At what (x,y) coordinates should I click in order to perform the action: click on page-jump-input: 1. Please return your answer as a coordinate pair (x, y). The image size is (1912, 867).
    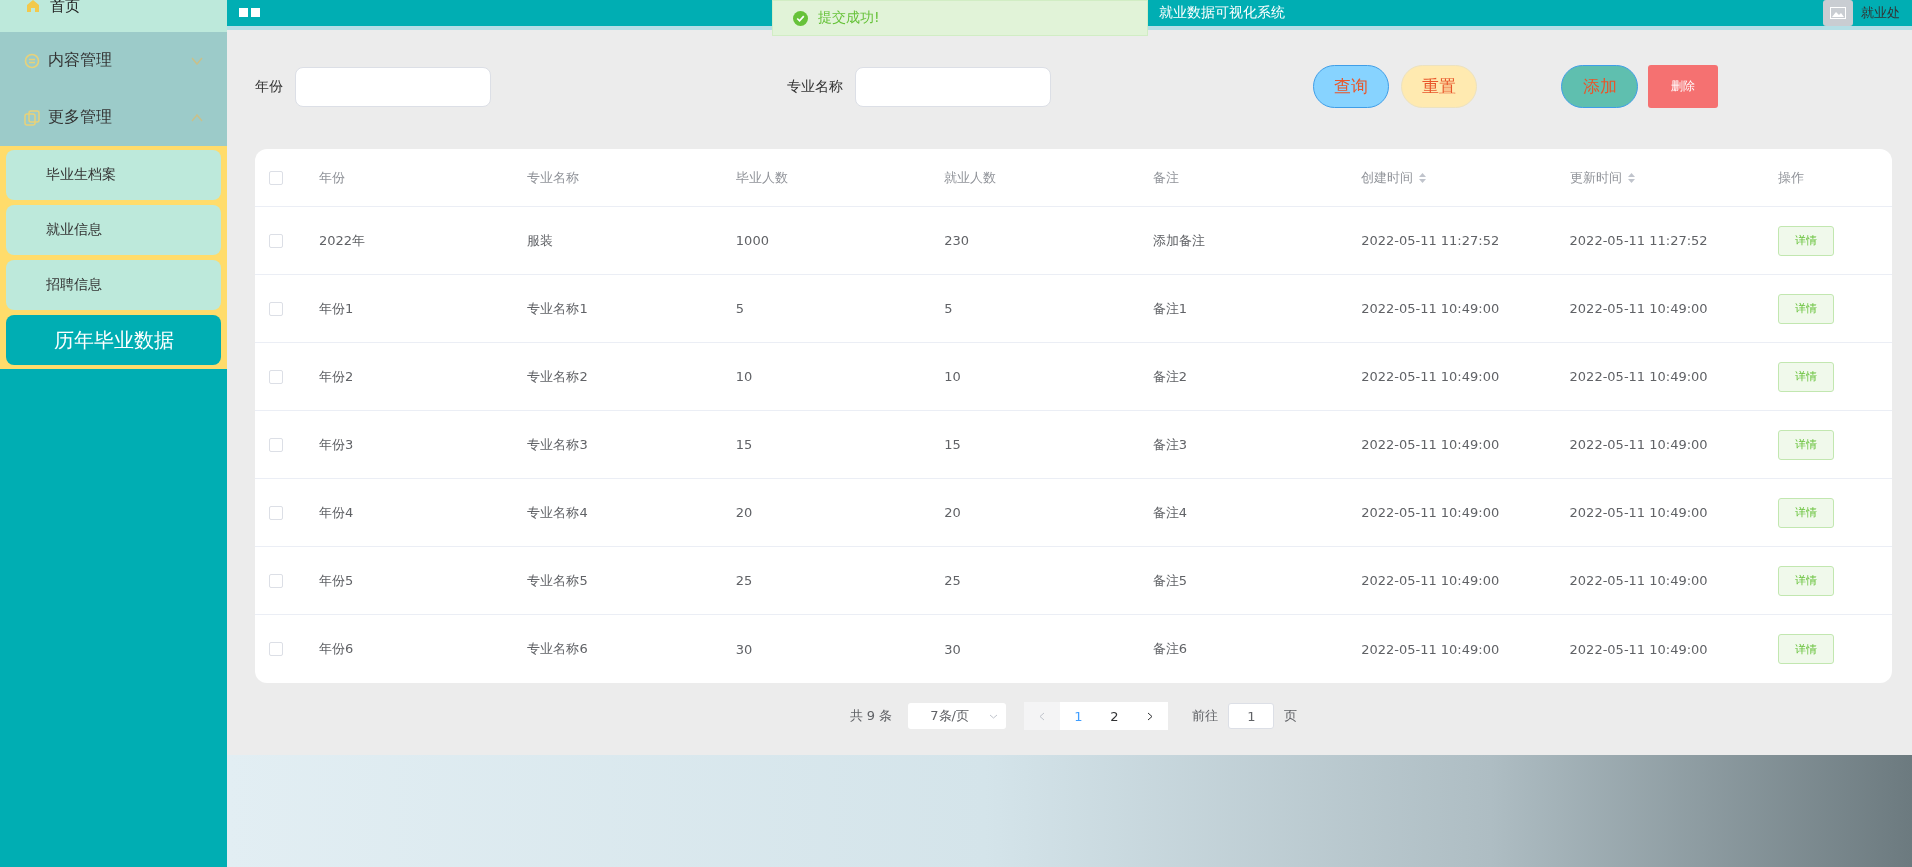
    Looking at the image, I should click on (1251, 716).